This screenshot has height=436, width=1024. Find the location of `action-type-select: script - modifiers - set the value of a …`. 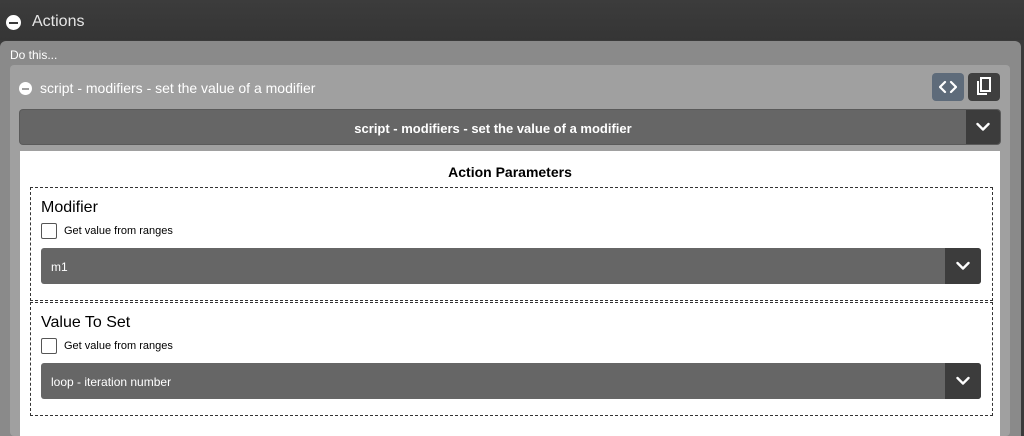

action-type-select: script - modifiers - set the value of a … is located at coordinates (510, 127).